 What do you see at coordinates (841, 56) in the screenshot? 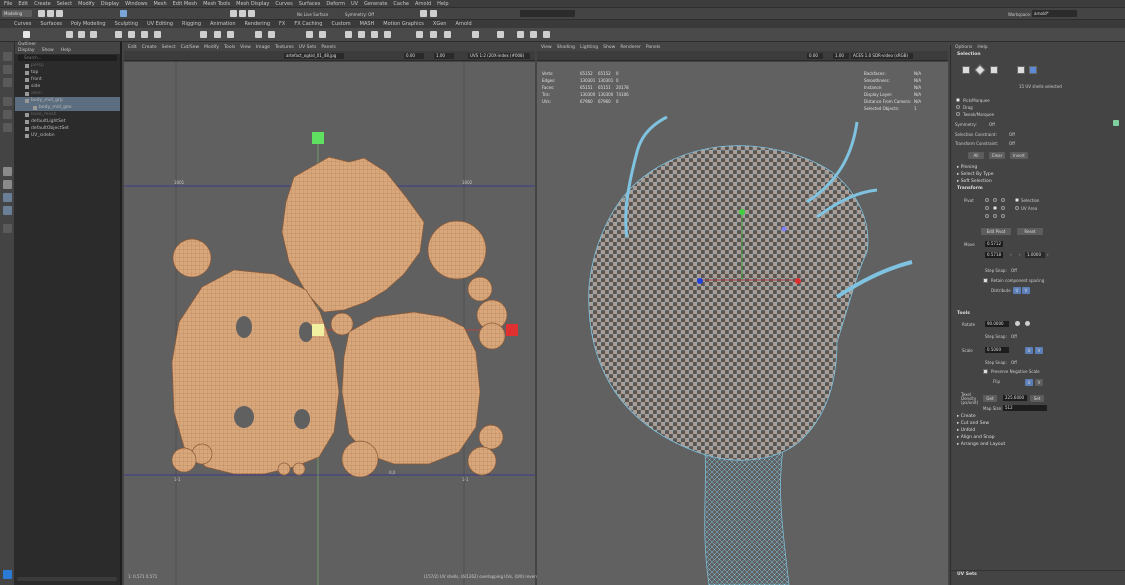
I see `vp-gamma-field: 1.00` at bounding box center [841, 56].